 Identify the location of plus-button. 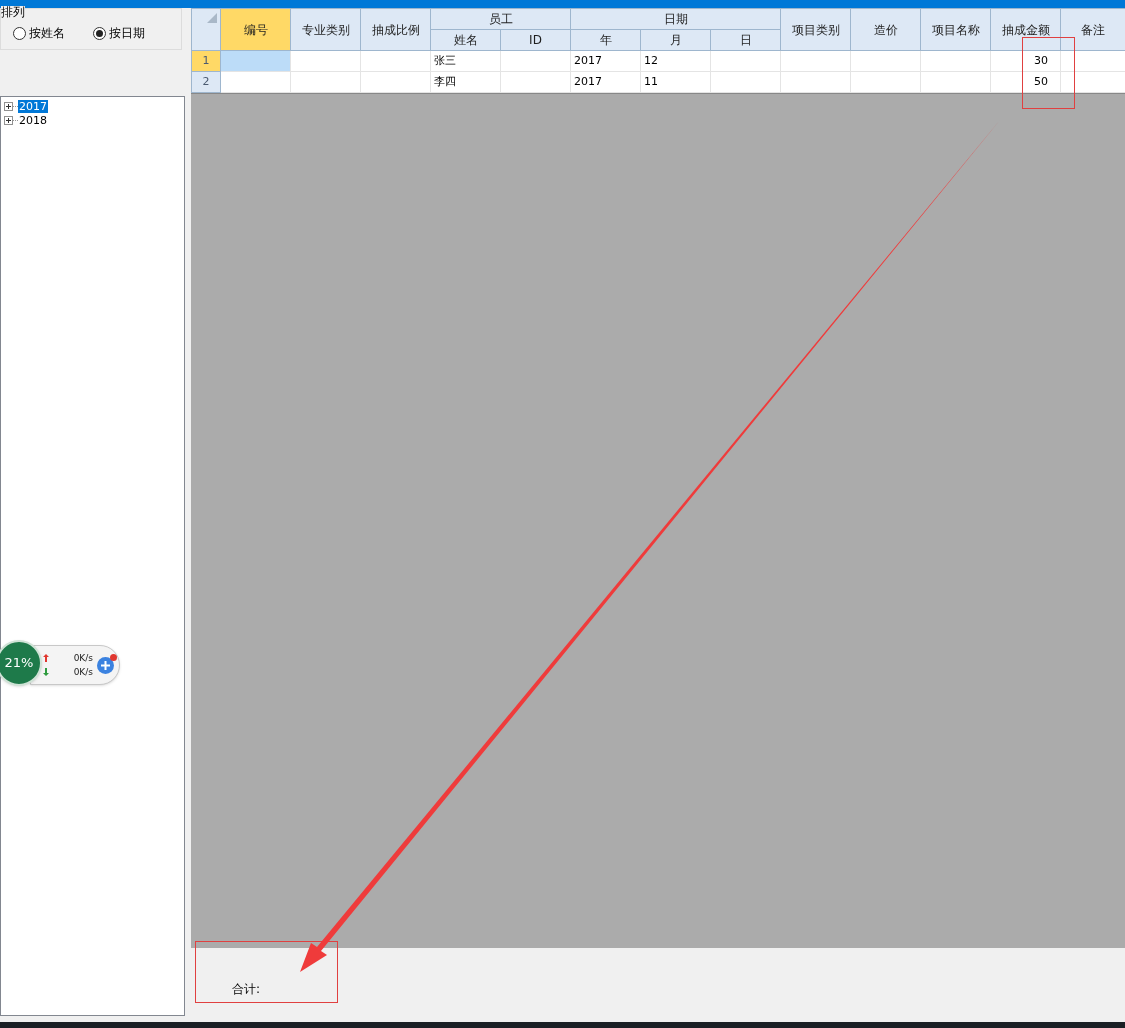
(105, 665).